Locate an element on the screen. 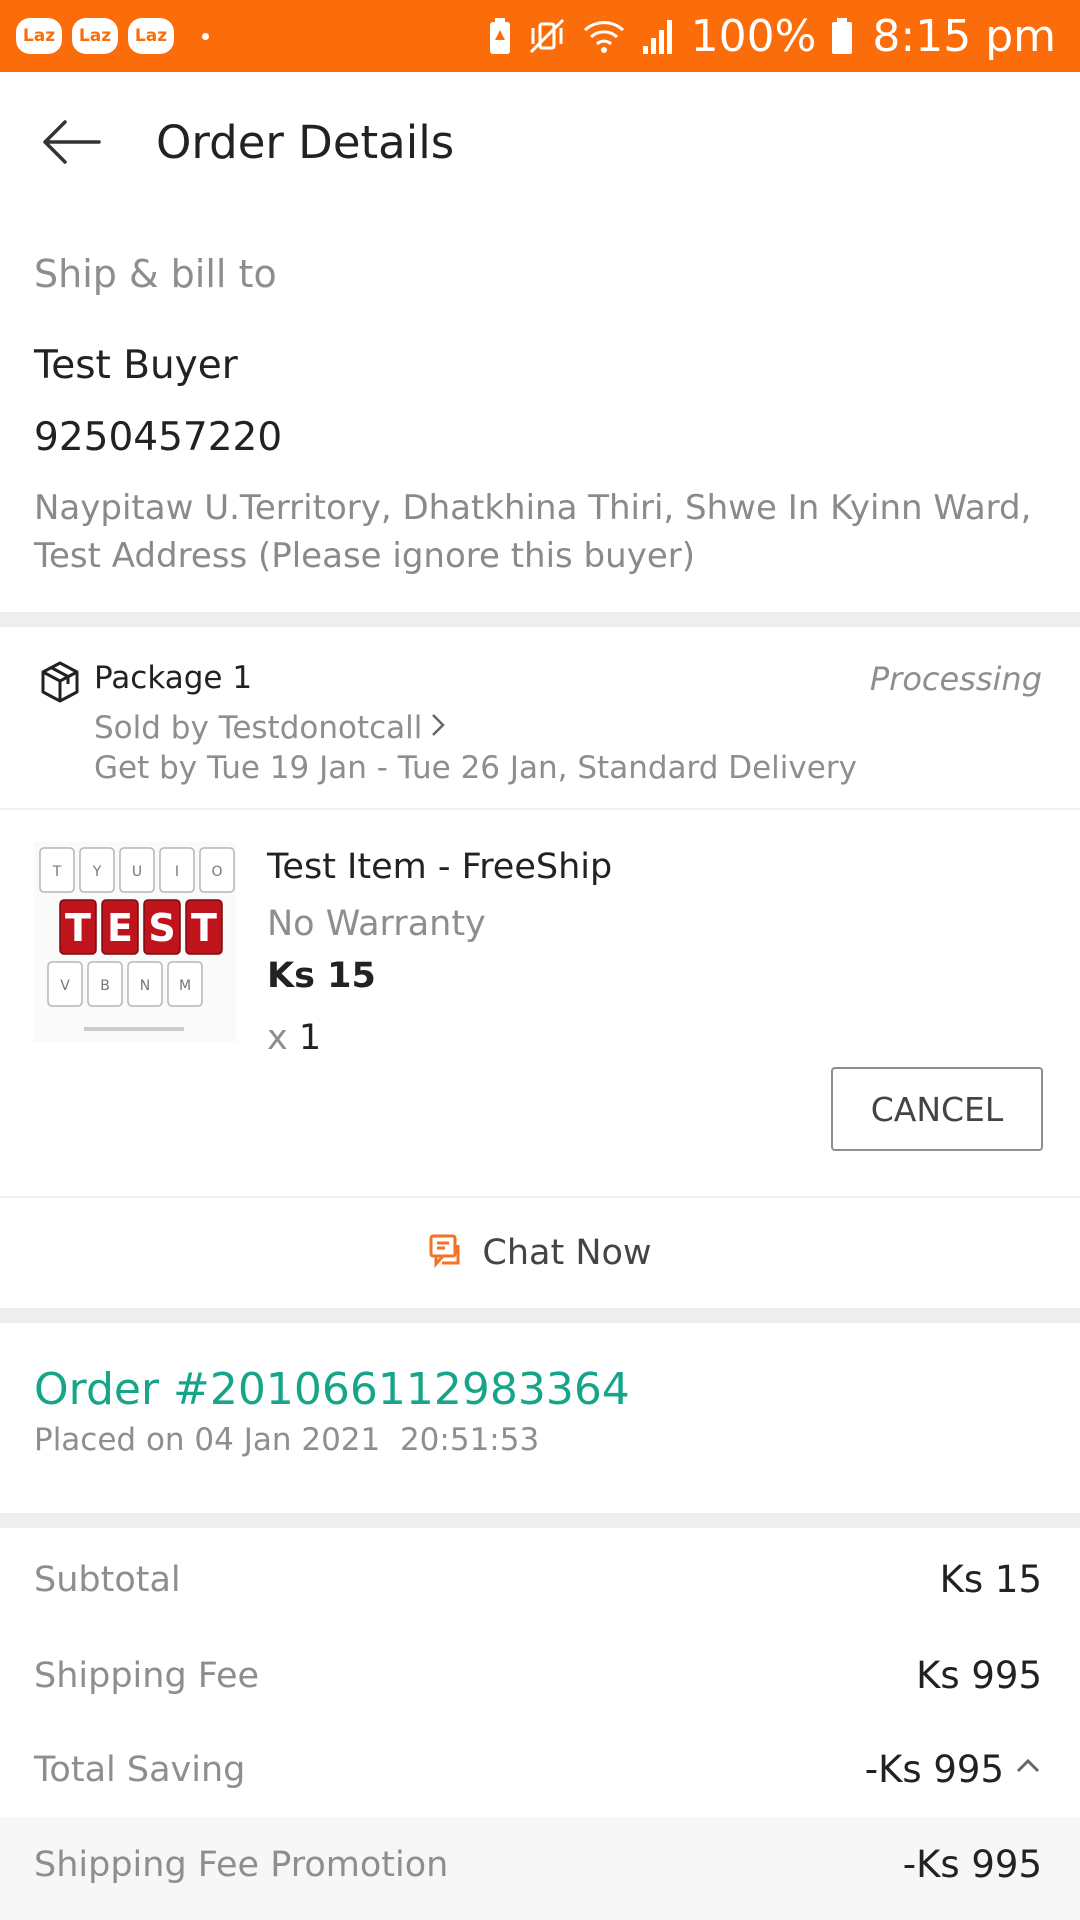 The width and height of the screenshot is (1080, 1920). keyboard-key-label: I is located at coordinates (177, 872).